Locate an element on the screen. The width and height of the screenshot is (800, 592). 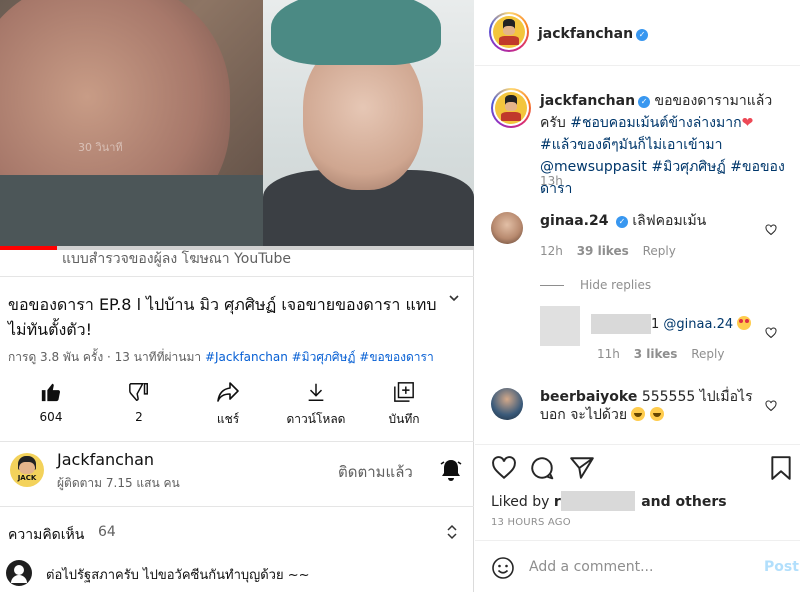
hashtag-link: #Jackfanchan is located at coordinates (246, 357).